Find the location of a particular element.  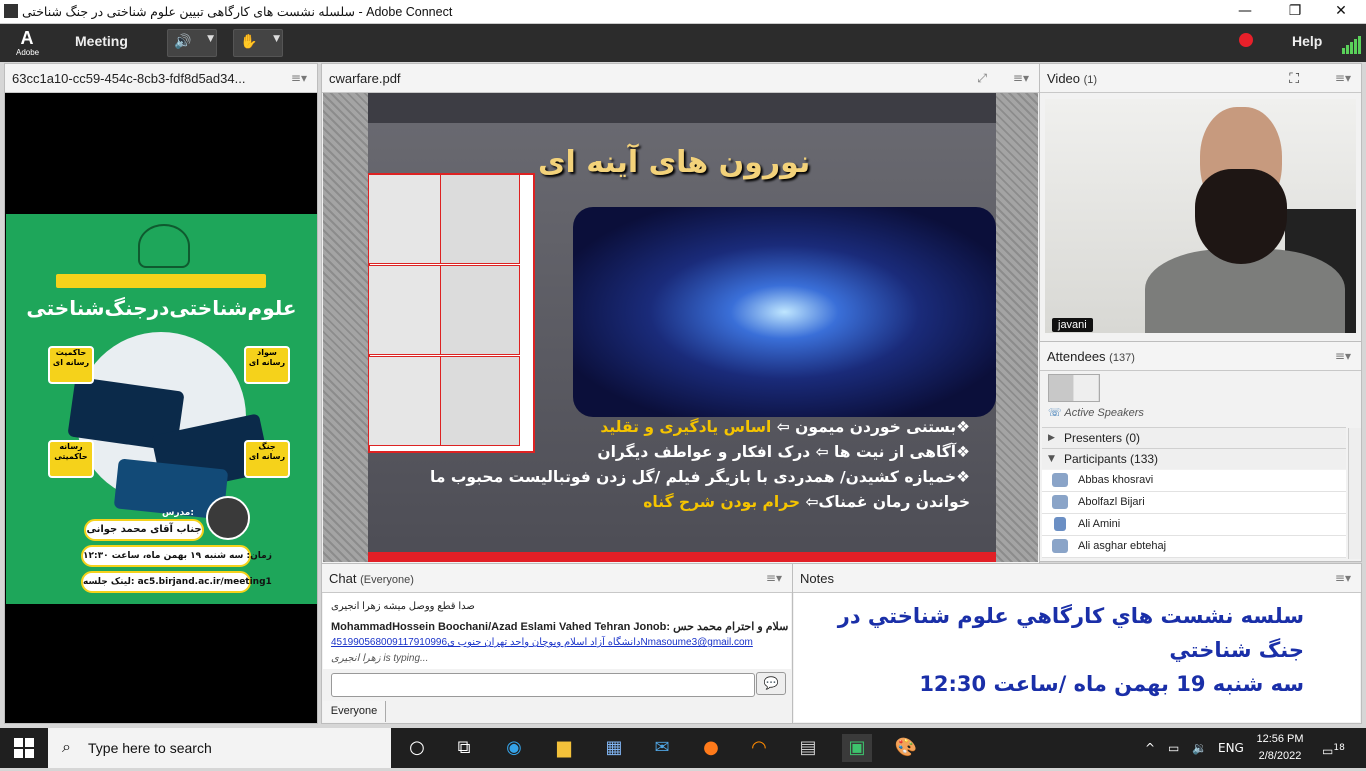

speaker-icon: 🔊 is located at coordinates (183, 42).